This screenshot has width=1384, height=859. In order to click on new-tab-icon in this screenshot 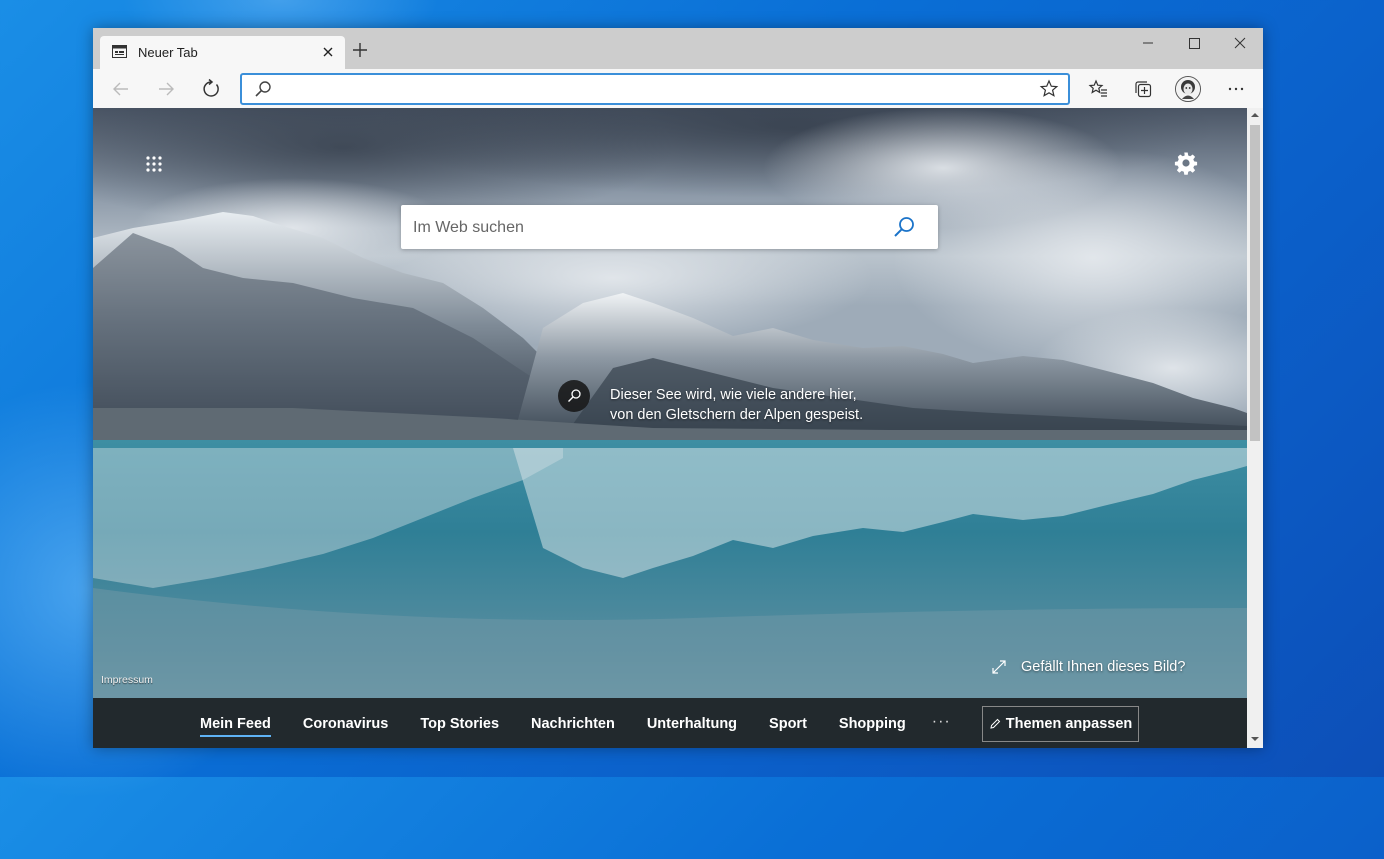, I will do `click(360, 50)`.